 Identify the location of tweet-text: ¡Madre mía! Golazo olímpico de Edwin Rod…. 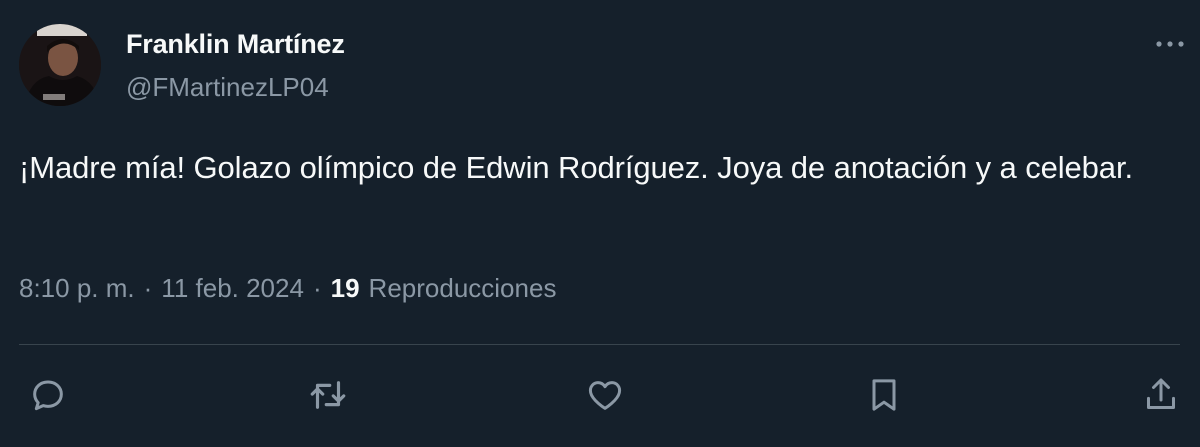
(576, 167).